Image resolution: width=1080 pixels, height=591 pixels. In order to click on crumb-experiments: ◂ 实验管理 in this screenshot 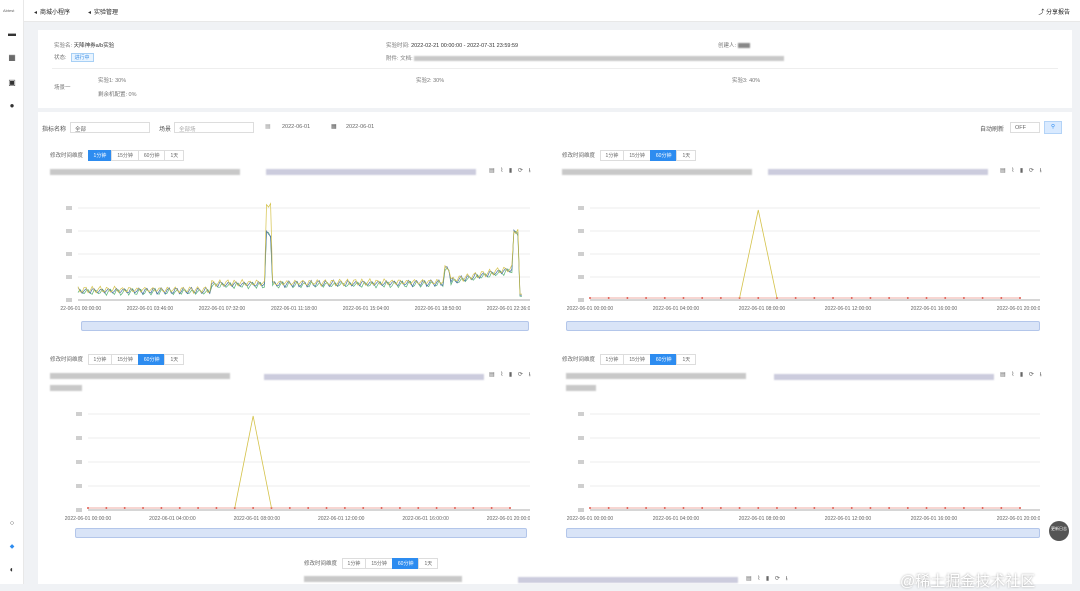, I will do `click(103, 11)`.